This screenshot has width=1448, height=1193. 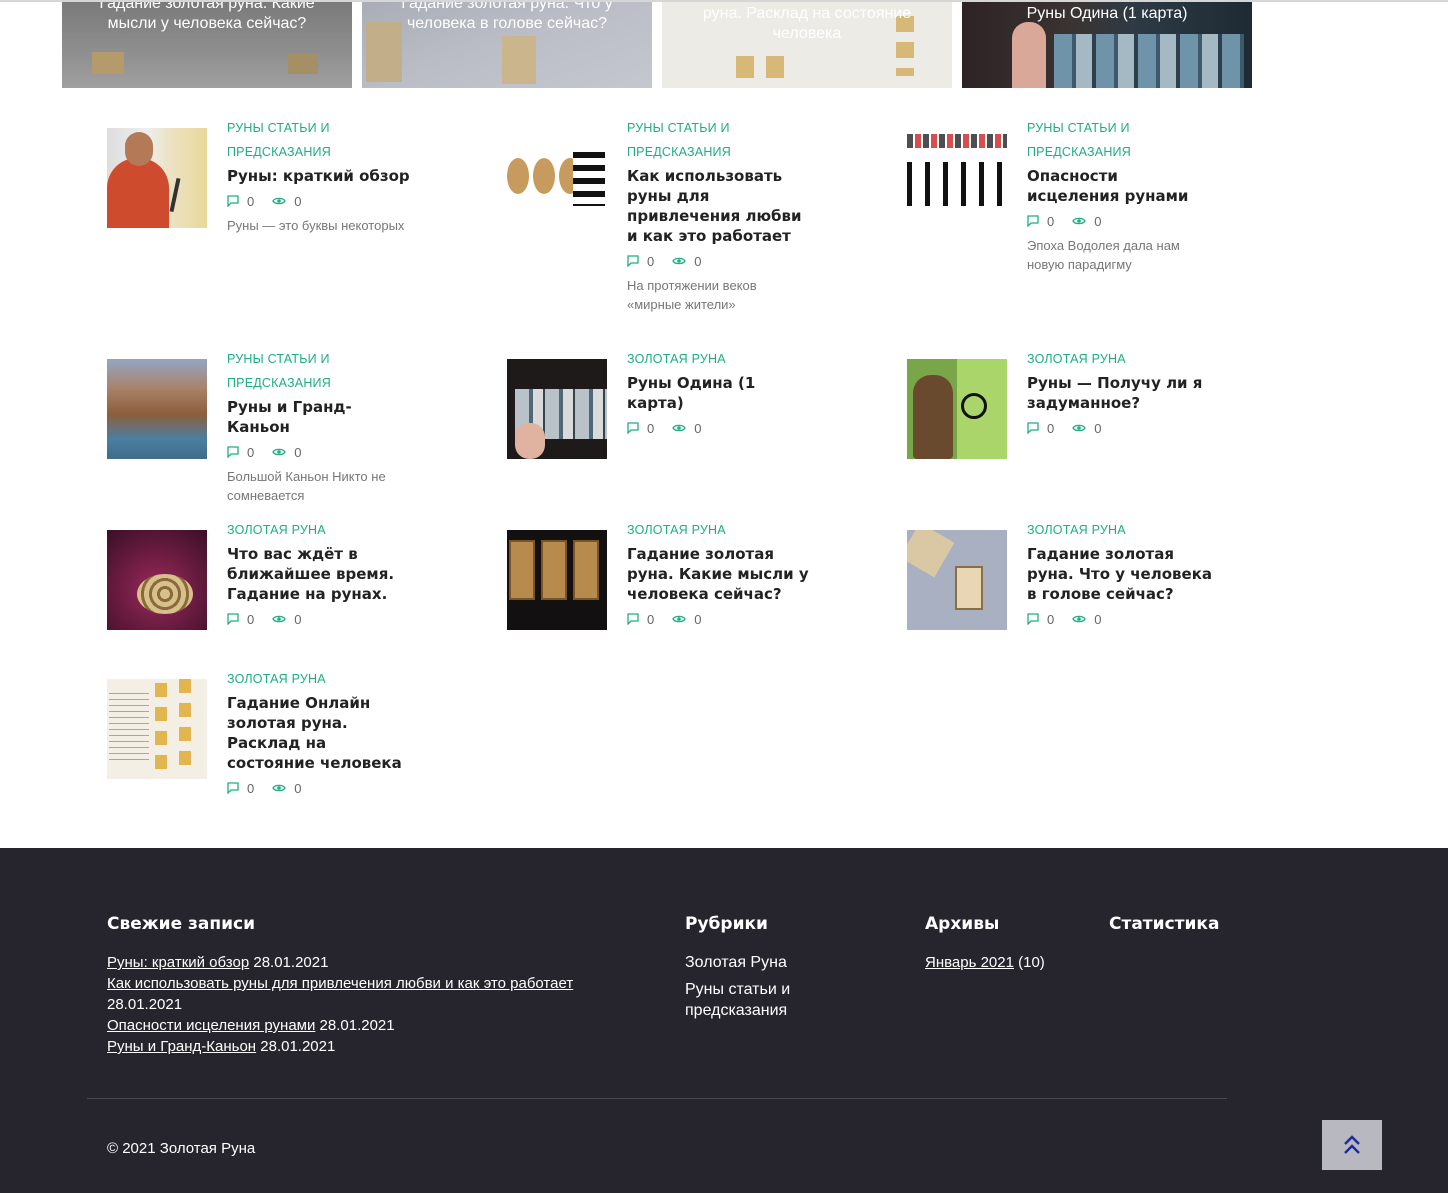 I want to click on slider-card: руна. Расклад на состояние человека, so click(x=807, y=45).